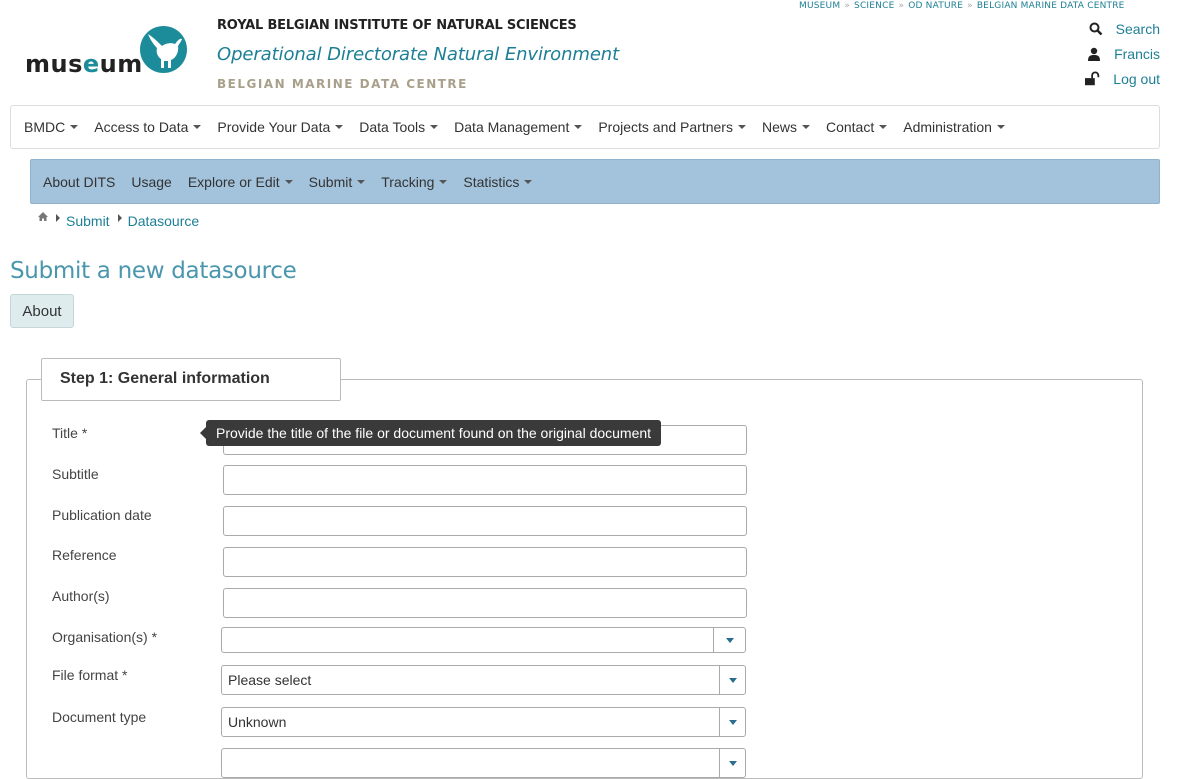  What do you see at coordinates (274, 127) in the screenshot?
I see `nav-label: Provide Your Data` at bounding box center [274, 127].